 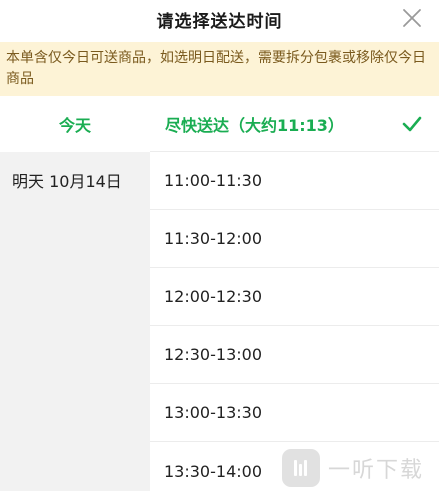 What do you see at coordinates (213, 412) in the screenshot?
I see `time-slot-label: 13:00-13:30` at bounding box center [213, 412].